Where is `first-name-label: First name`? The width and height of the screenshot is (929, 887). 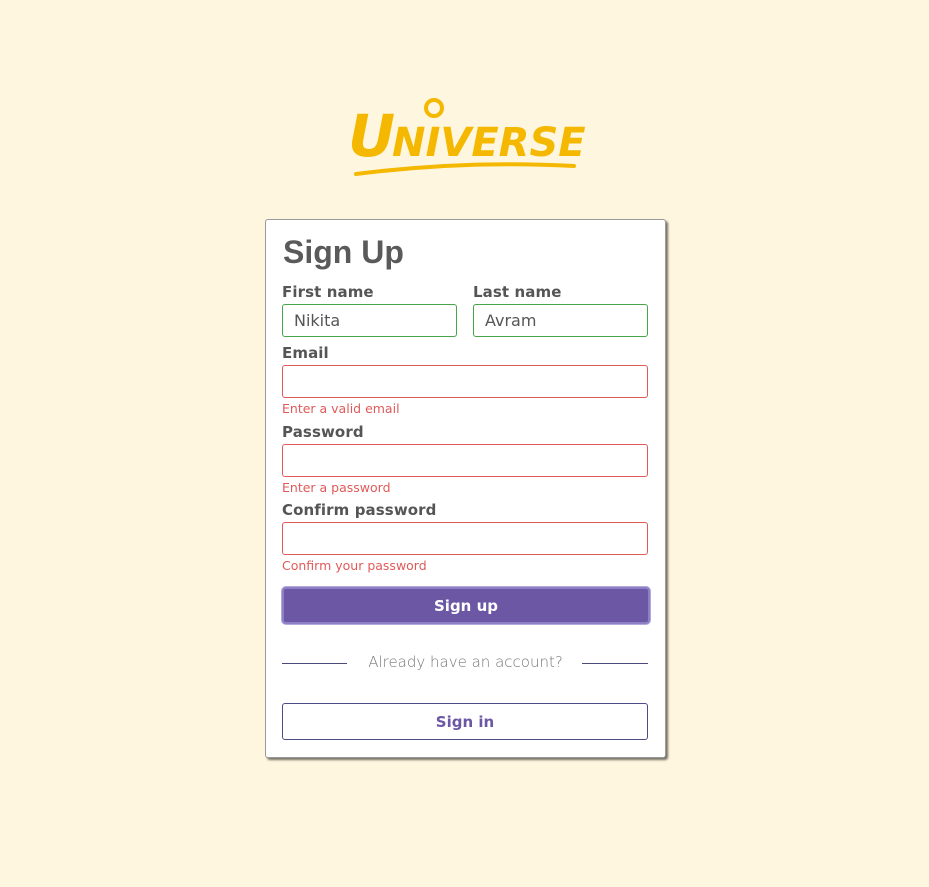 first-name-label: First name is located at coordinates (328, 292).